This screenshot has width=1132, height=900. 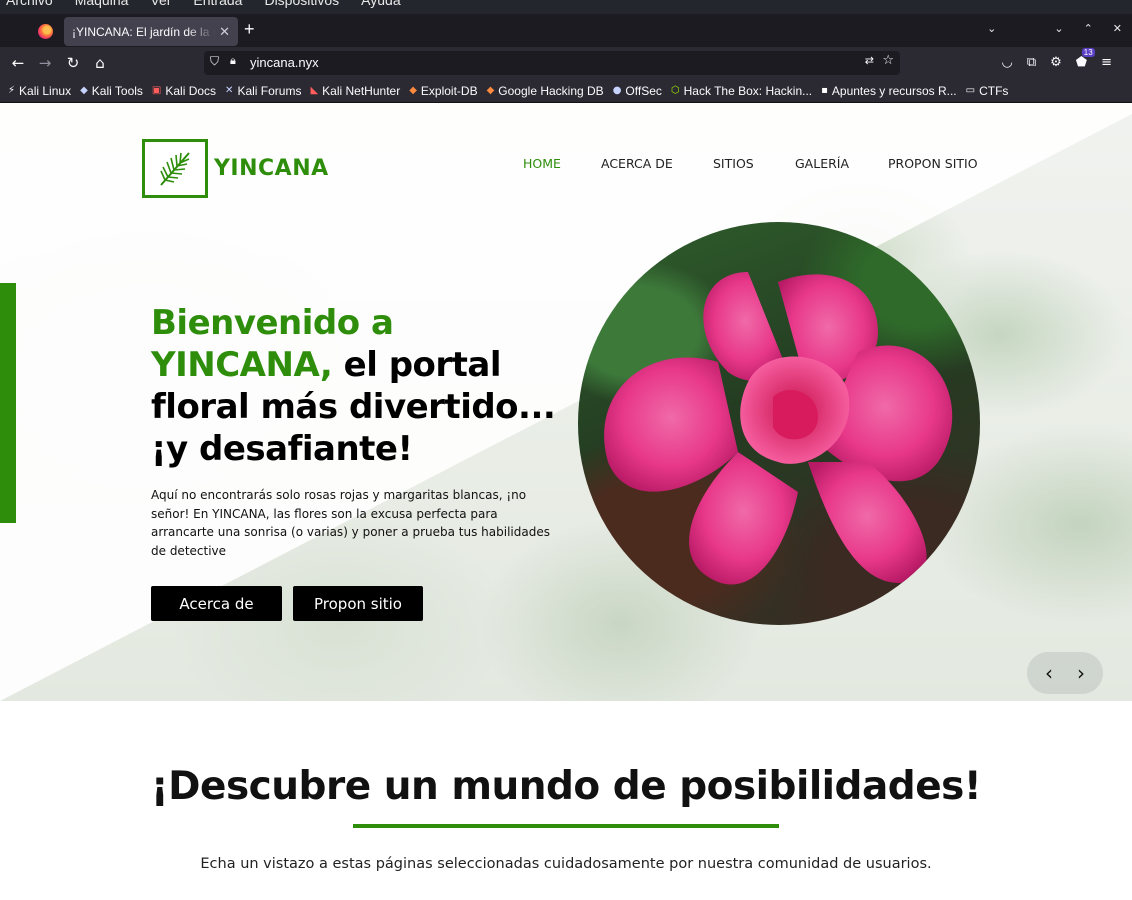 What do you see at coordinates (888, 60) in the screenshot?
I see `bookmark-star-icon: ☆` at bounding box center [888, 60].